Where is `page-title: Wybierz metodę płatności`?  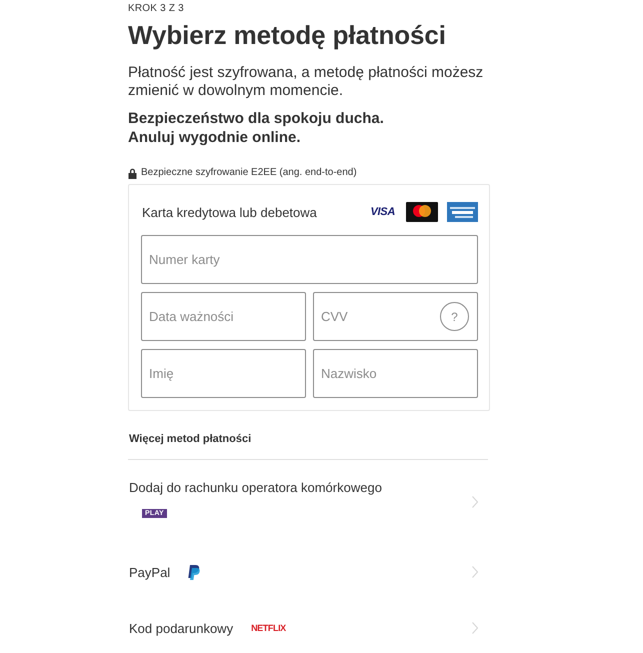
page-title: Wybierz metodę płatności is located at coordinates (287, 35).